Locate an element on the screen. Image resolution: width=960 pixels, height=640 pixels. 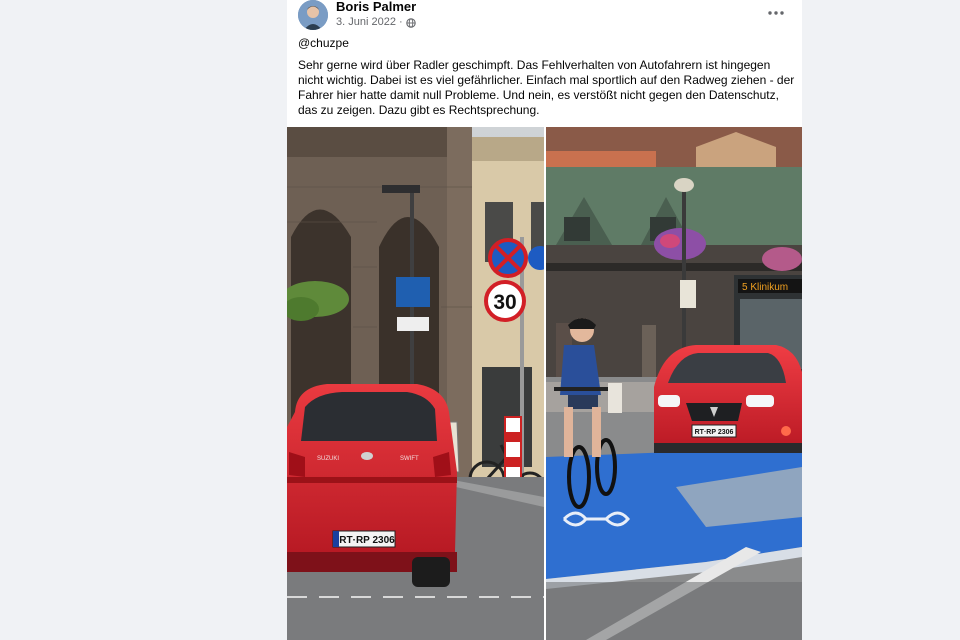
red-car-front: RT·RP 2306 is located at coordinates (728, 399).